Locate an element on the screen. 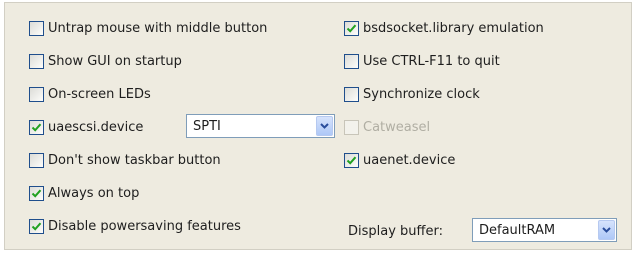  untrap-mouse-checkbox: Untrap mouse with middle button is located at coordinates (148, 28).